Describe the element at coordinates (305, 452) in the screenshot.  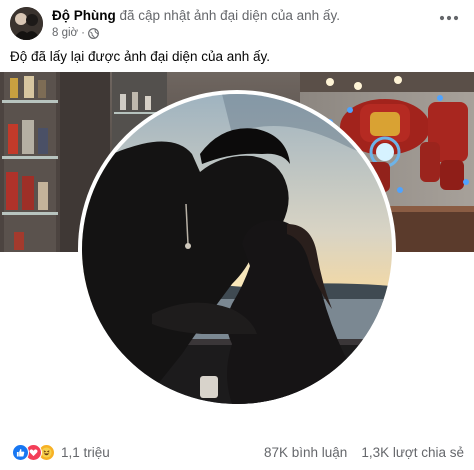
I see `comments-count: 87K bình luận` at that location.